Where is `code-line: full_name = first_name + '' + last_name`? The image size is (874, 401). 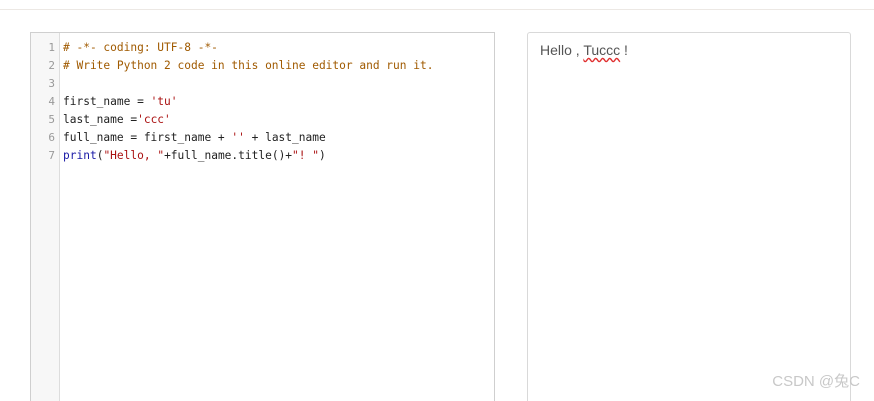 code-line: full_name = first_name + '' + last_name is located at coordinates (278, 138).